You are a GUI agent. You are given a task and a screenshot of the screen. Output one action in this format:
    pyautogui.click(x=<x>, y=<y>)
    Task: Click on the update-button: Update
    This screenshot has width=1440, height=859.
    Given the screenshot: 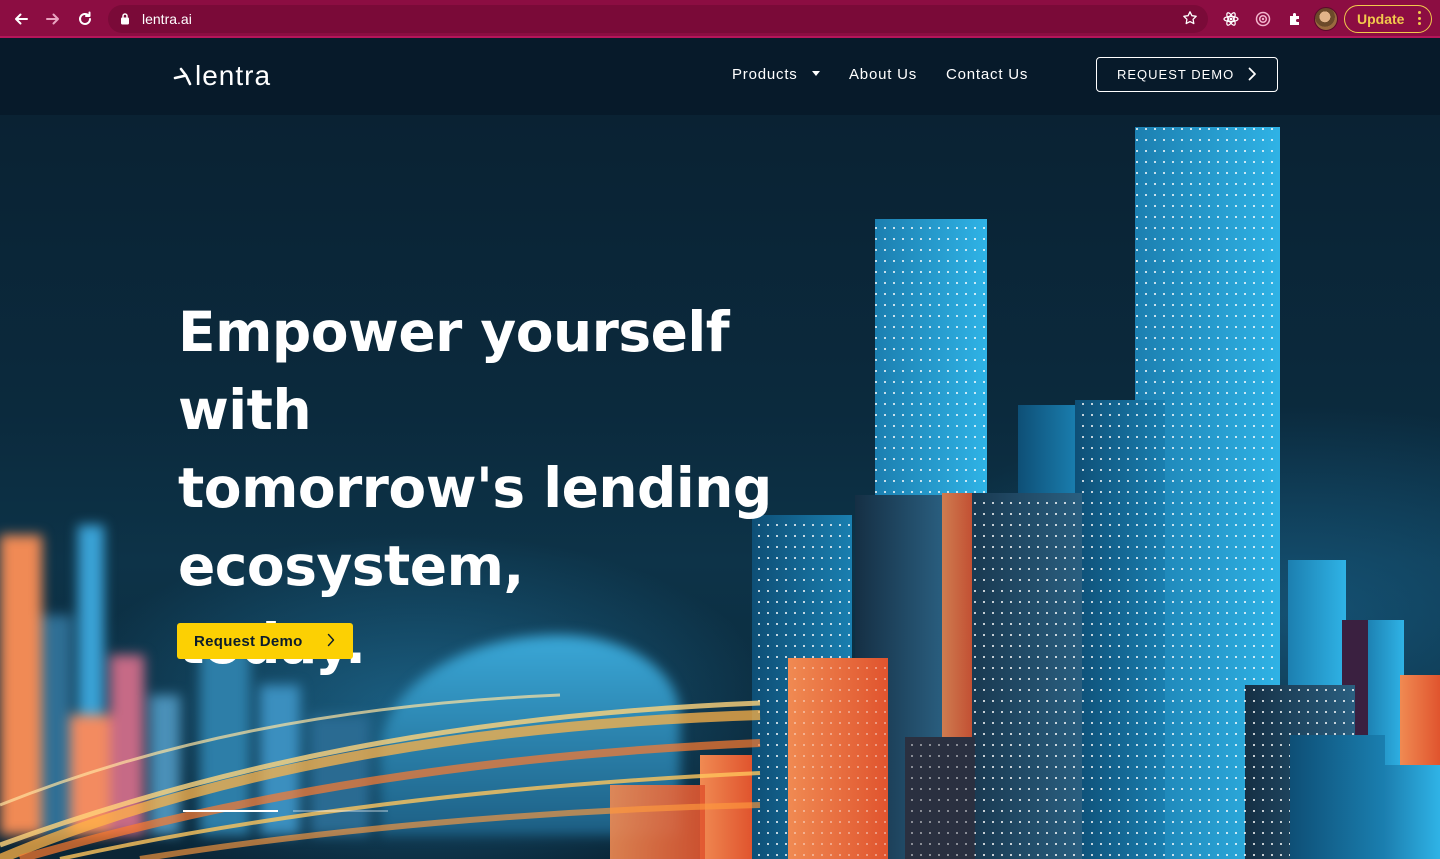 What is the action you would take?
    pyautogui.click(x=1388, y=19)
    